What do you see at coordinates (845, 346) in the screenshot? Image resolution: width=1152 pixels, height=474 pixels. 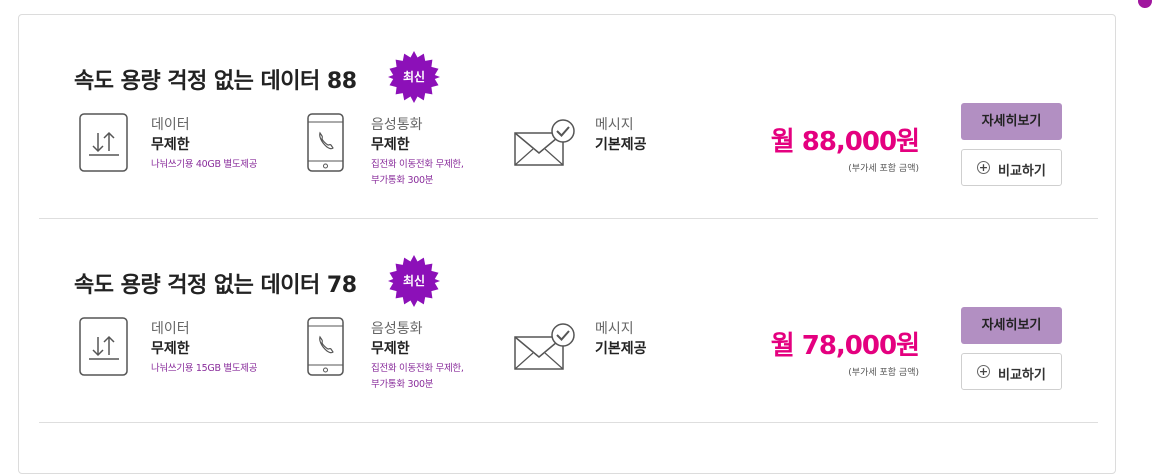 I see `price: 월 78,000원` at bounding box center [845, 346].